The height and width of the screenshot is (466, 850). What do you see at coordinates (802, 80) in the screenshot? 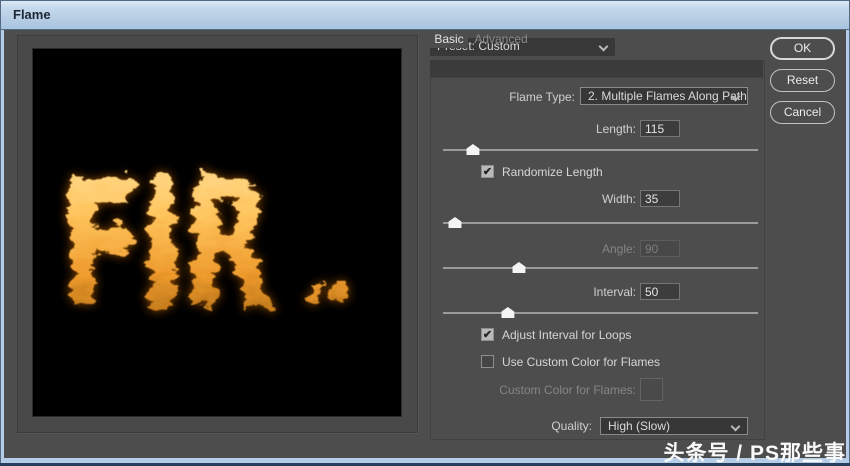
I see `reset-button: Reset` at bounding box center [802, 80].